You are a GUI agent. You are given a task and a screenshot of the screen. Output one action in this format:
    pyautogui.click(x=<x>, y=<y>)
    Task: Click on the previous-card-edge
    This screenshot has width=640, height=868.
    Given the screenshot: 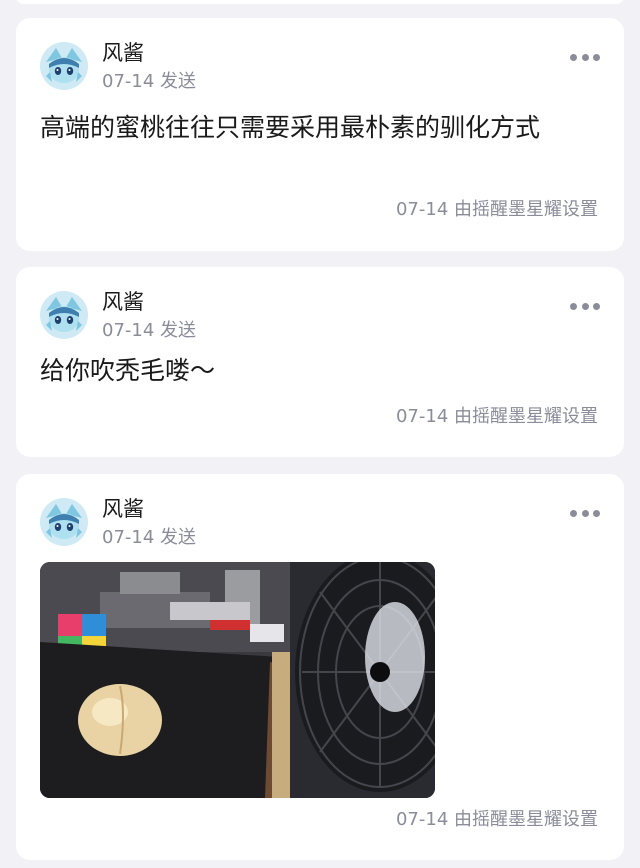 What is the action you would take?
    pyautogui.click(x=320, y=2)
    